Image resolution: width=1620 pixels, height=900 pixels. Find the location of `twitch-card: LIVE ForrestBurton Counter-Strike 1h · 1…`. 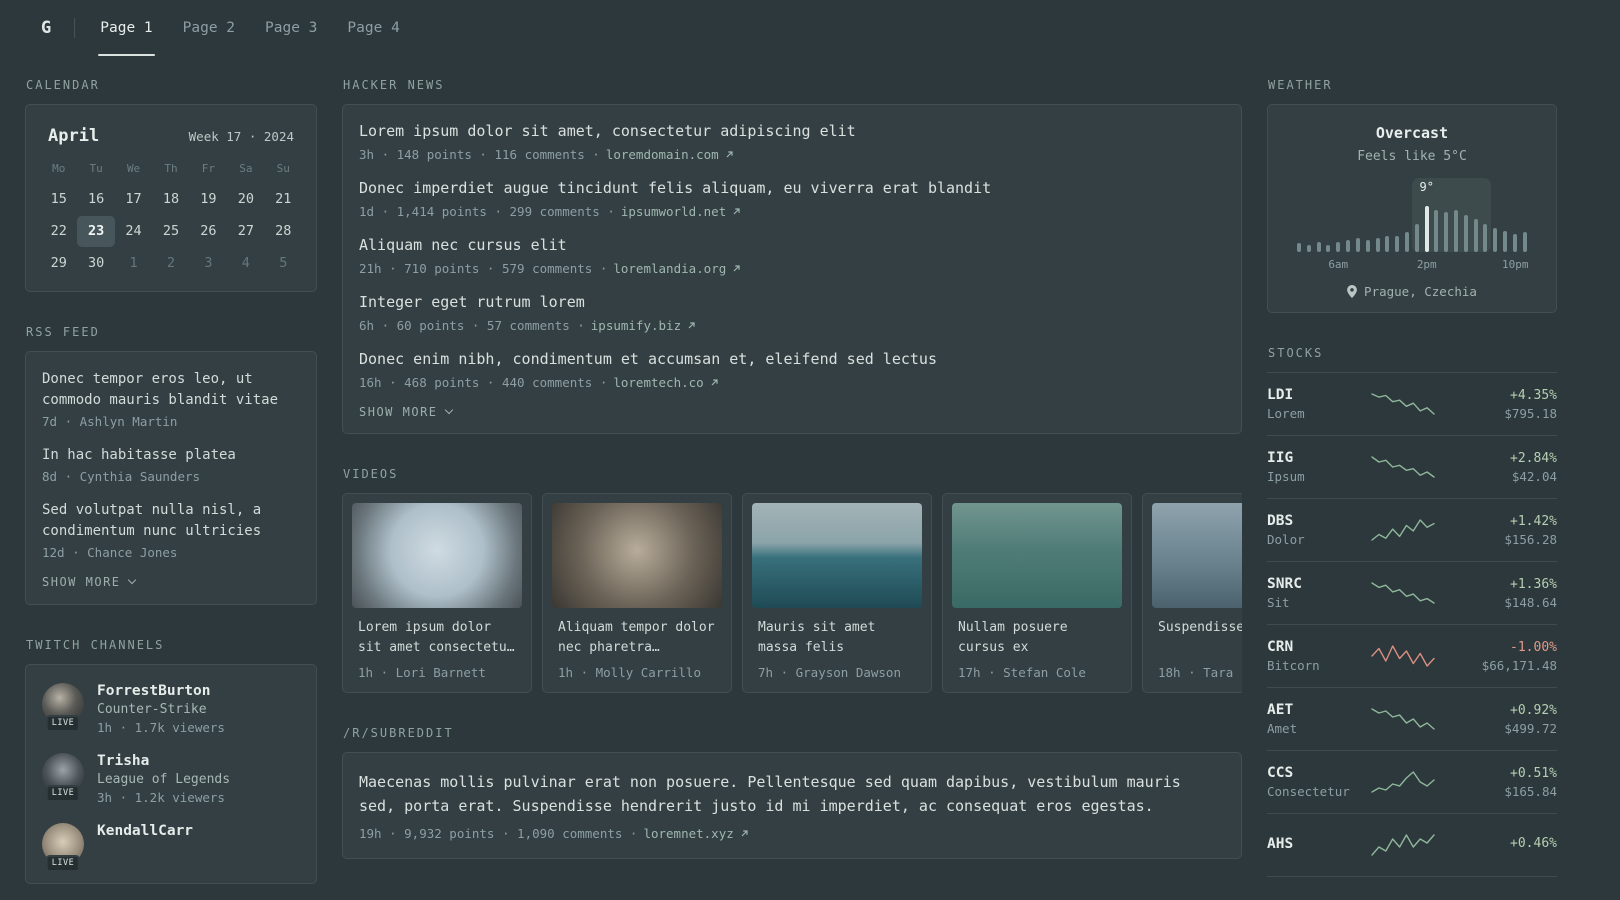

twitch-card: LIVE ForrestBurton Counter-Strike 1h · 1… is located at coordinates (171, 774).